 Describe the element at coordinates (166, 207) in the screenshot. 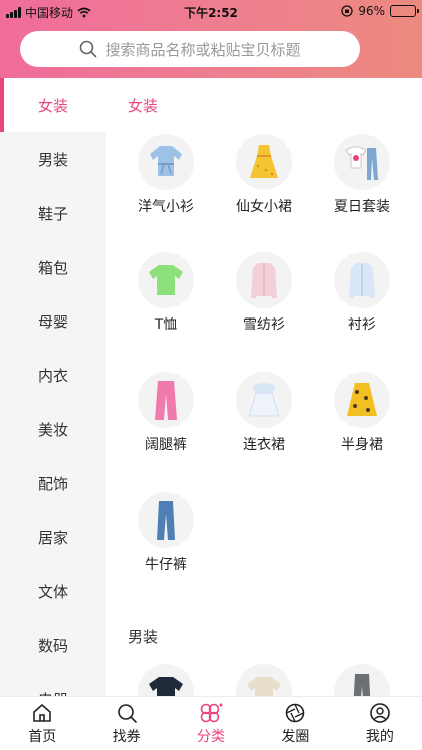

I see `category-label: 洋气小衫` at that location.